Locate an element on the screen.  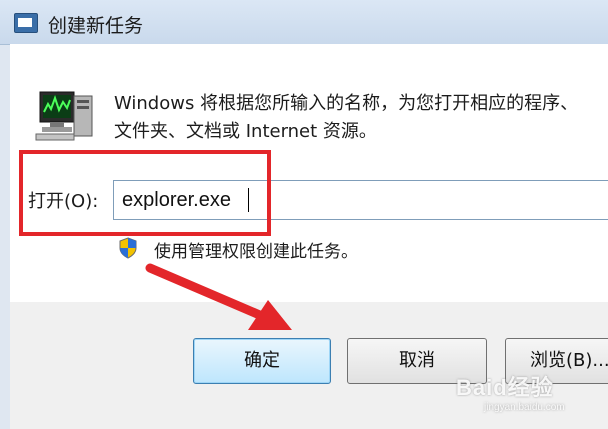
description-line-2: 文件夹、文档或 Internet 资源。 is located at coordinates (245, 131).